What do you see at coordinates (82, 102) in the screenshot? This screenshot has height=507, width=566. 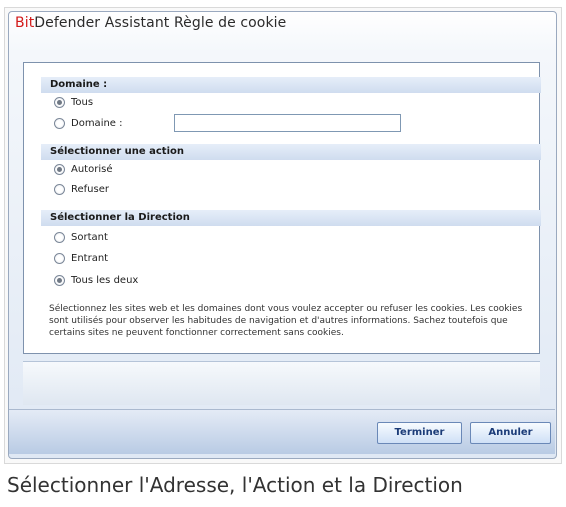 I see `domain-all-label: Tous` at bounding box center [82, 102].